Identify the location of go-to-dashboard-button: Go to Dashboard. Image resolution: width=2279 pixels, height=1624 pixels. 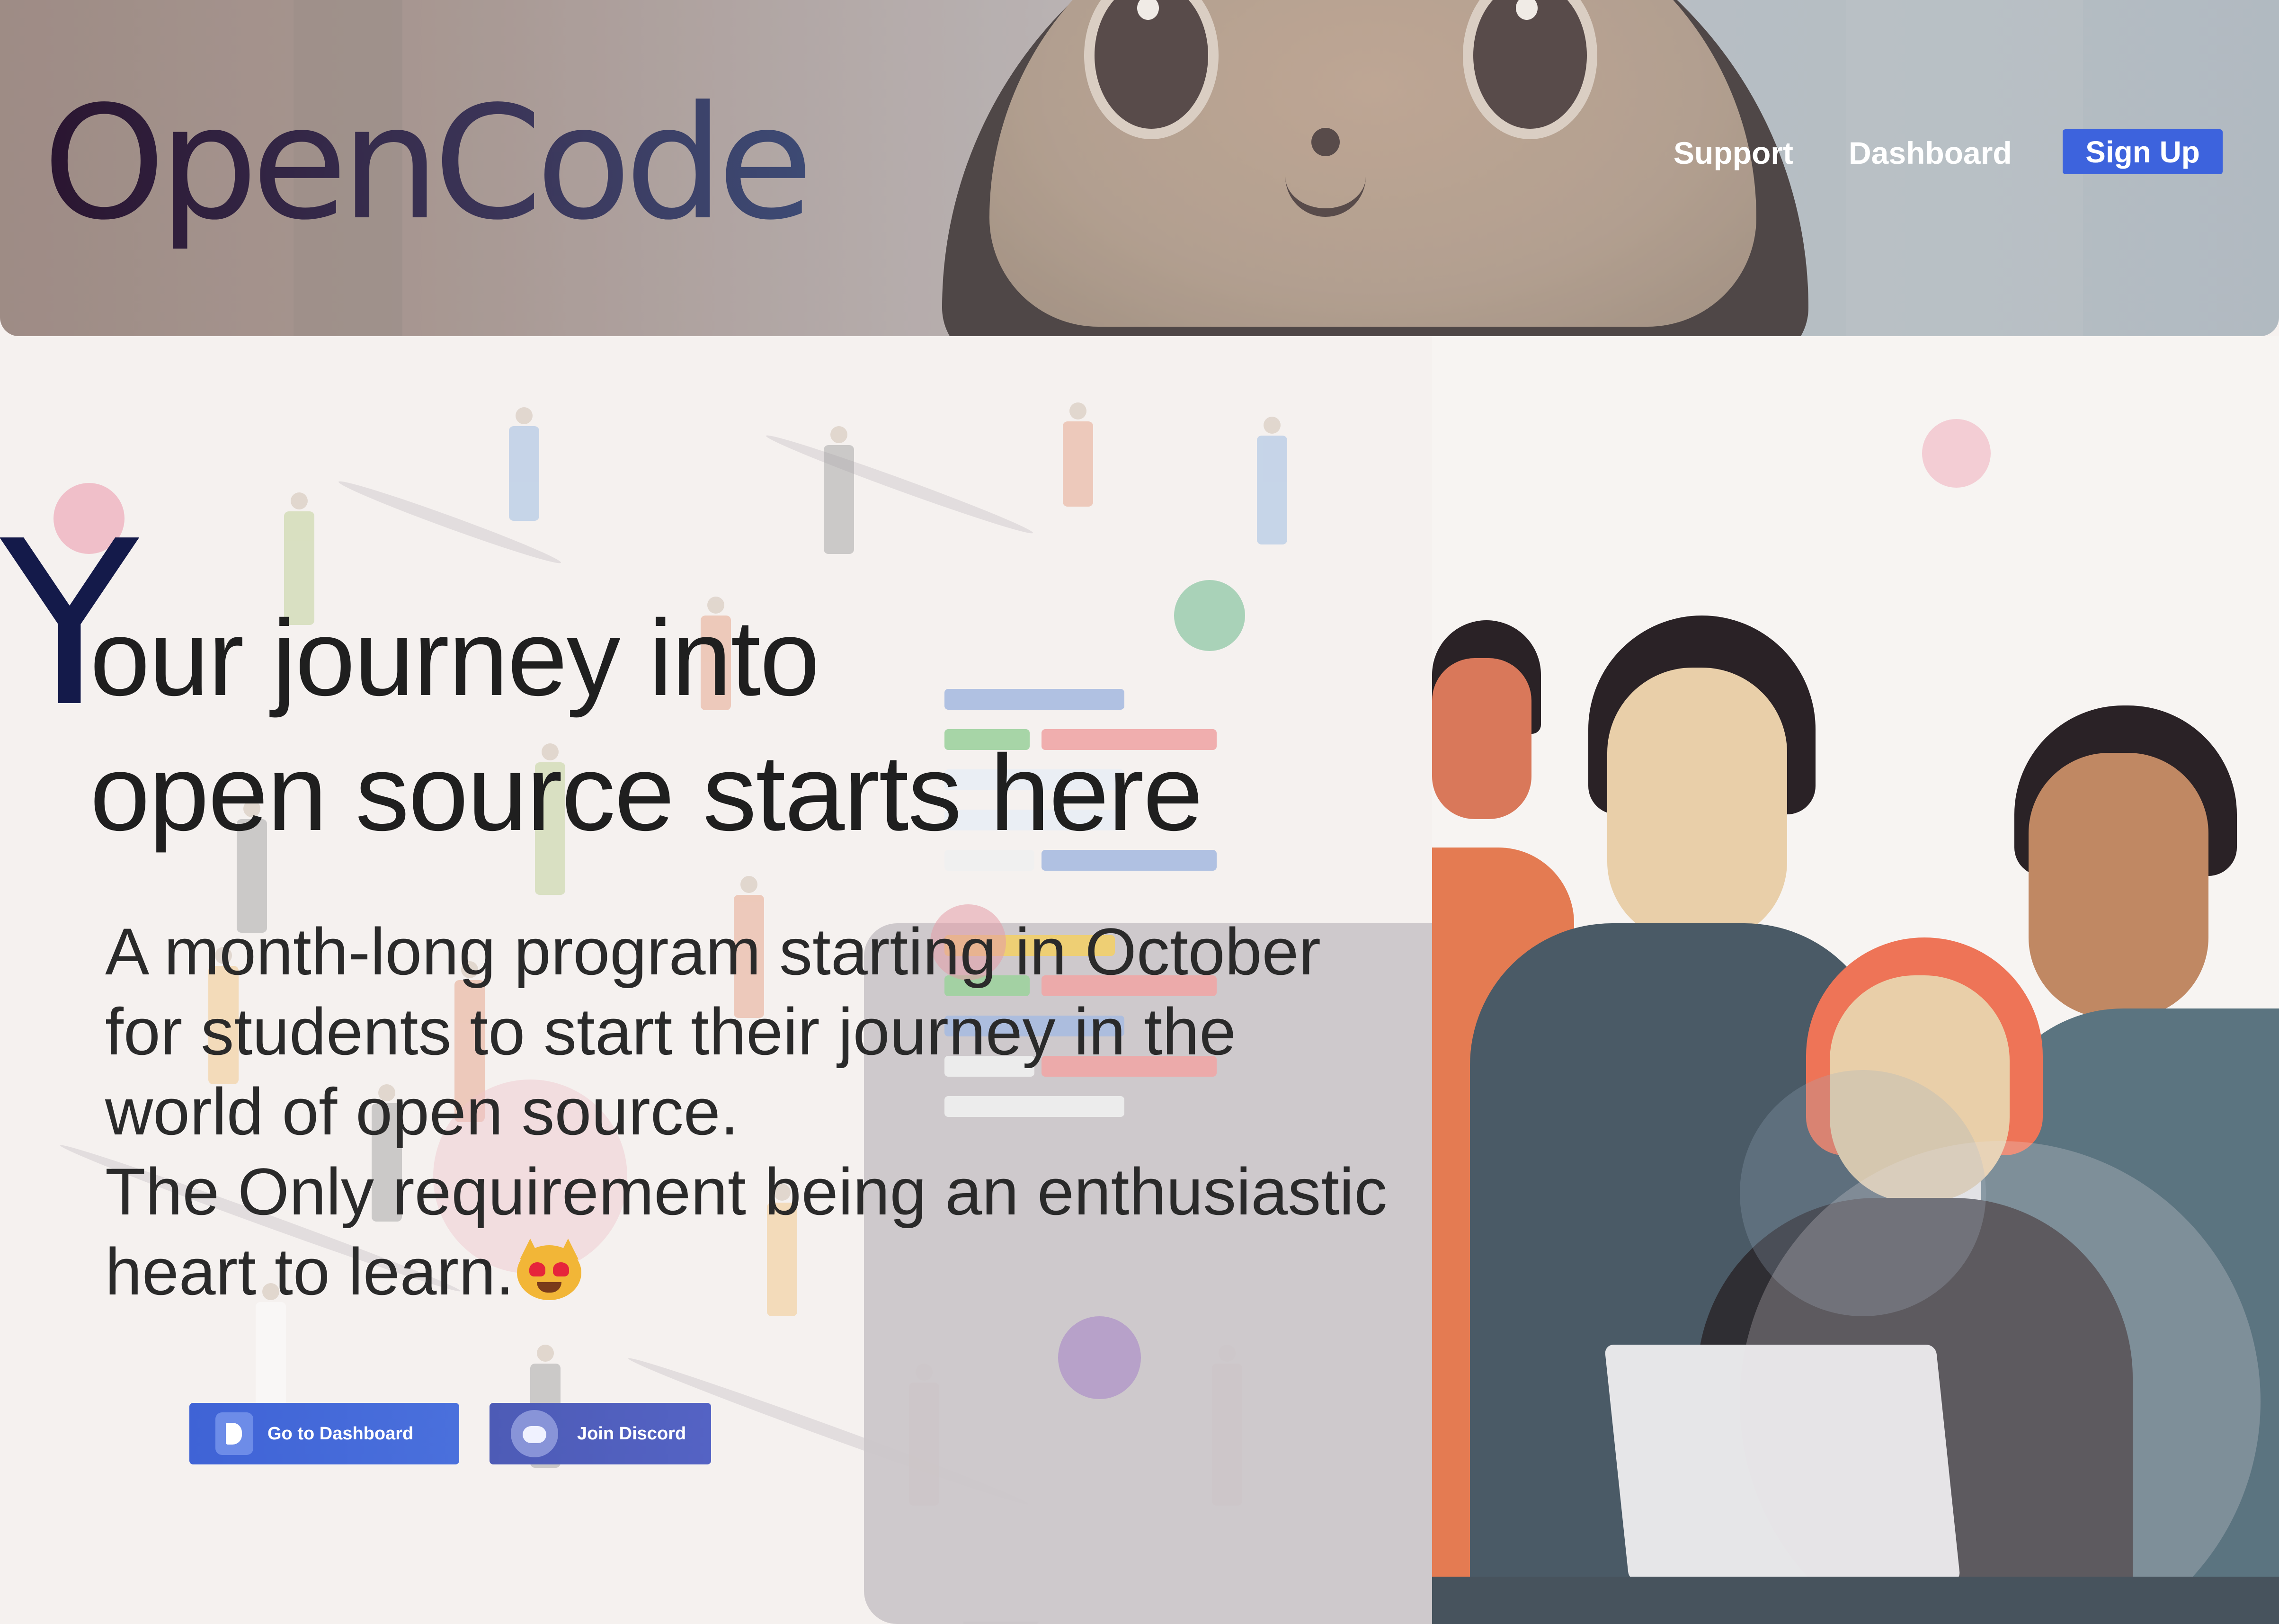
(324, 1433).